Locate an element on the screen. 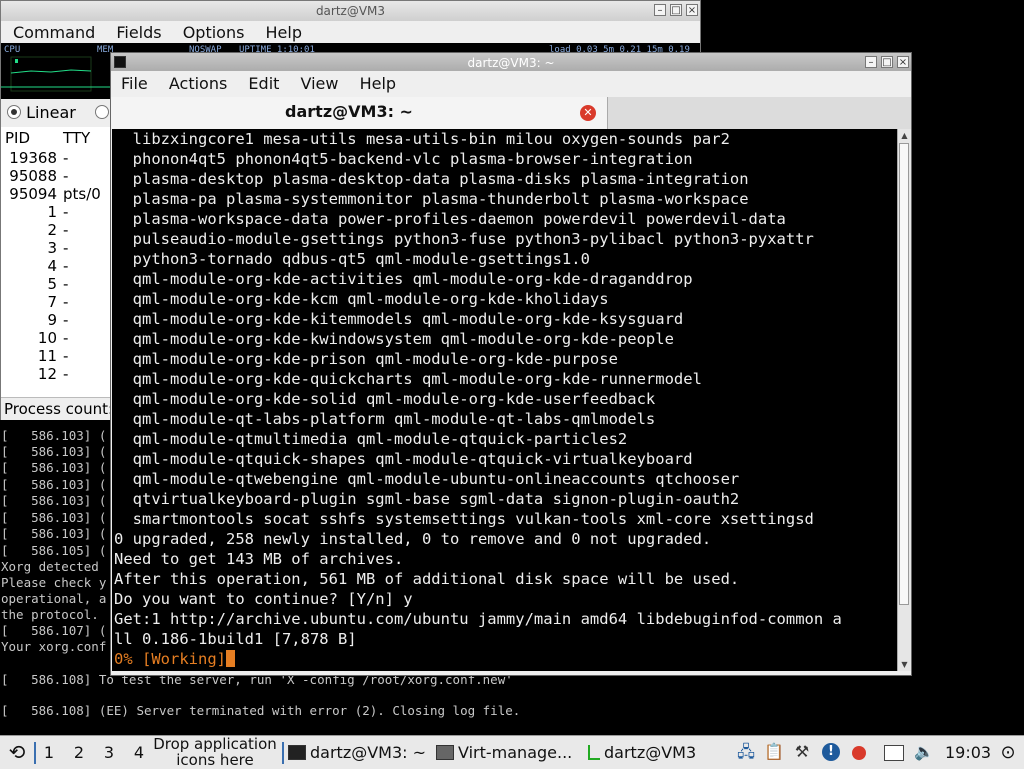 This screenshot has width=1024, height=769. process-row: 5- is located at coordinates (56, 284).